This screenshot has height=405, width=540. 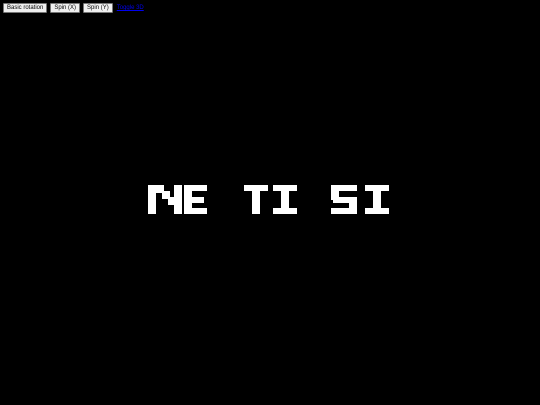 I want to click on pixel-word-ti, so click(x=270, y=199).